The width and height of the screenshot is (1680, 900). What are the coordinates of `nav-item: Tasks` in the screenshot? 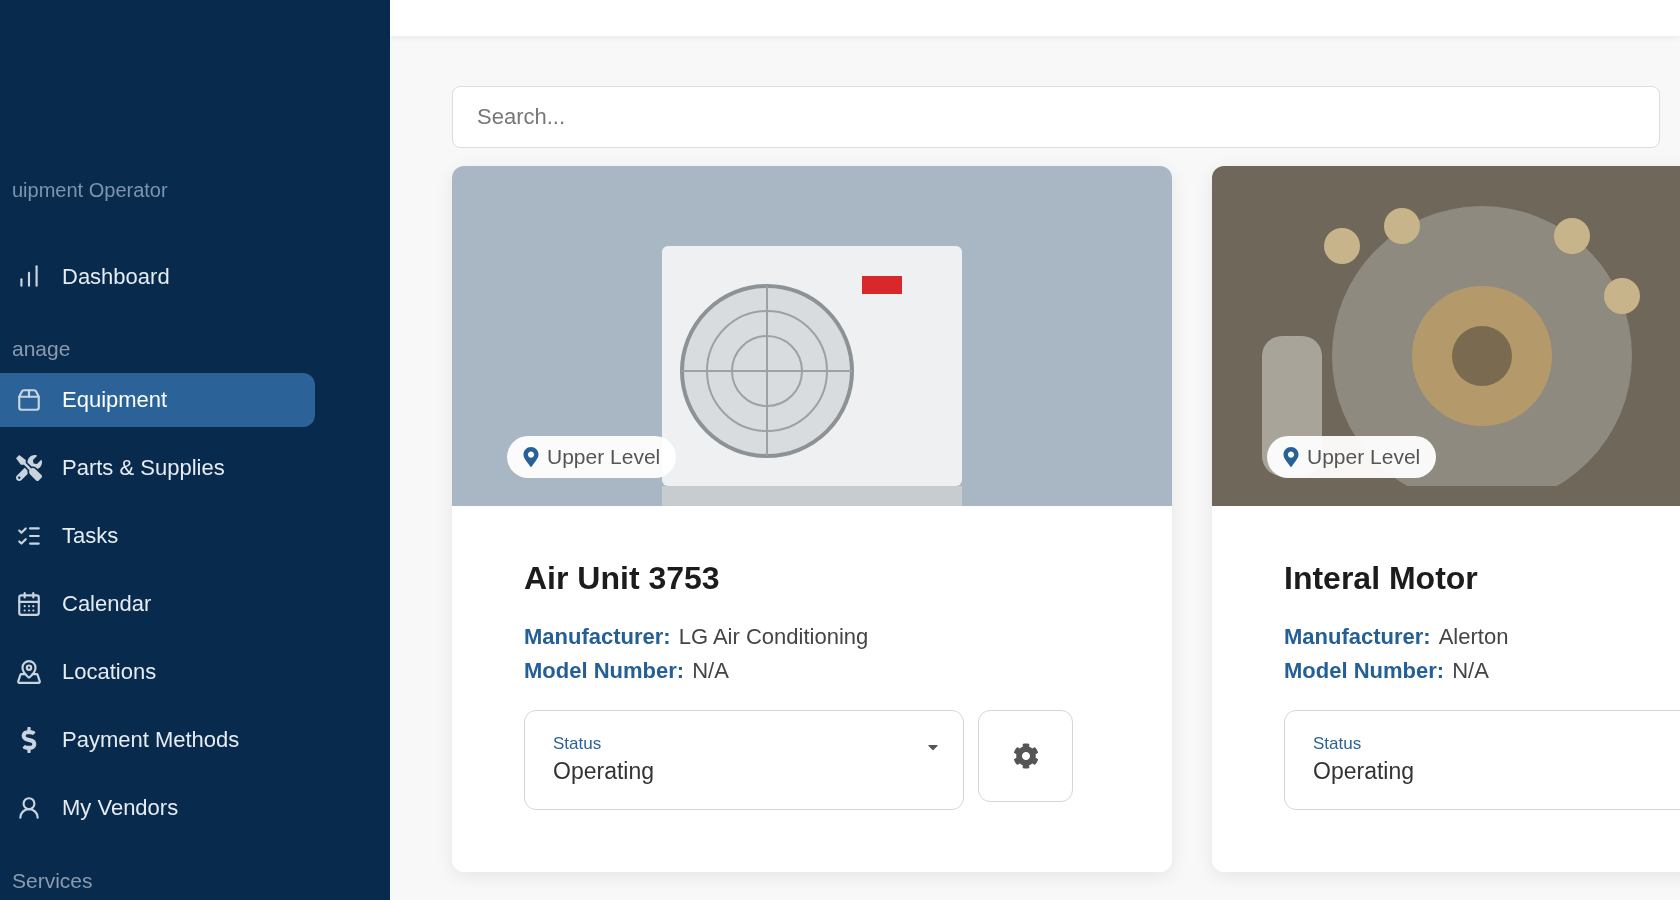 It's located at (157, 535).